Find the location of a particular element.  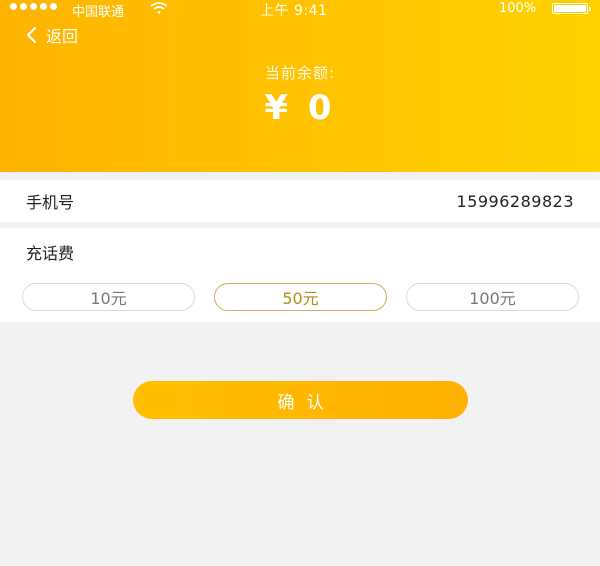

status-time: 上午 9:41 is located at coordinates (294, 11).